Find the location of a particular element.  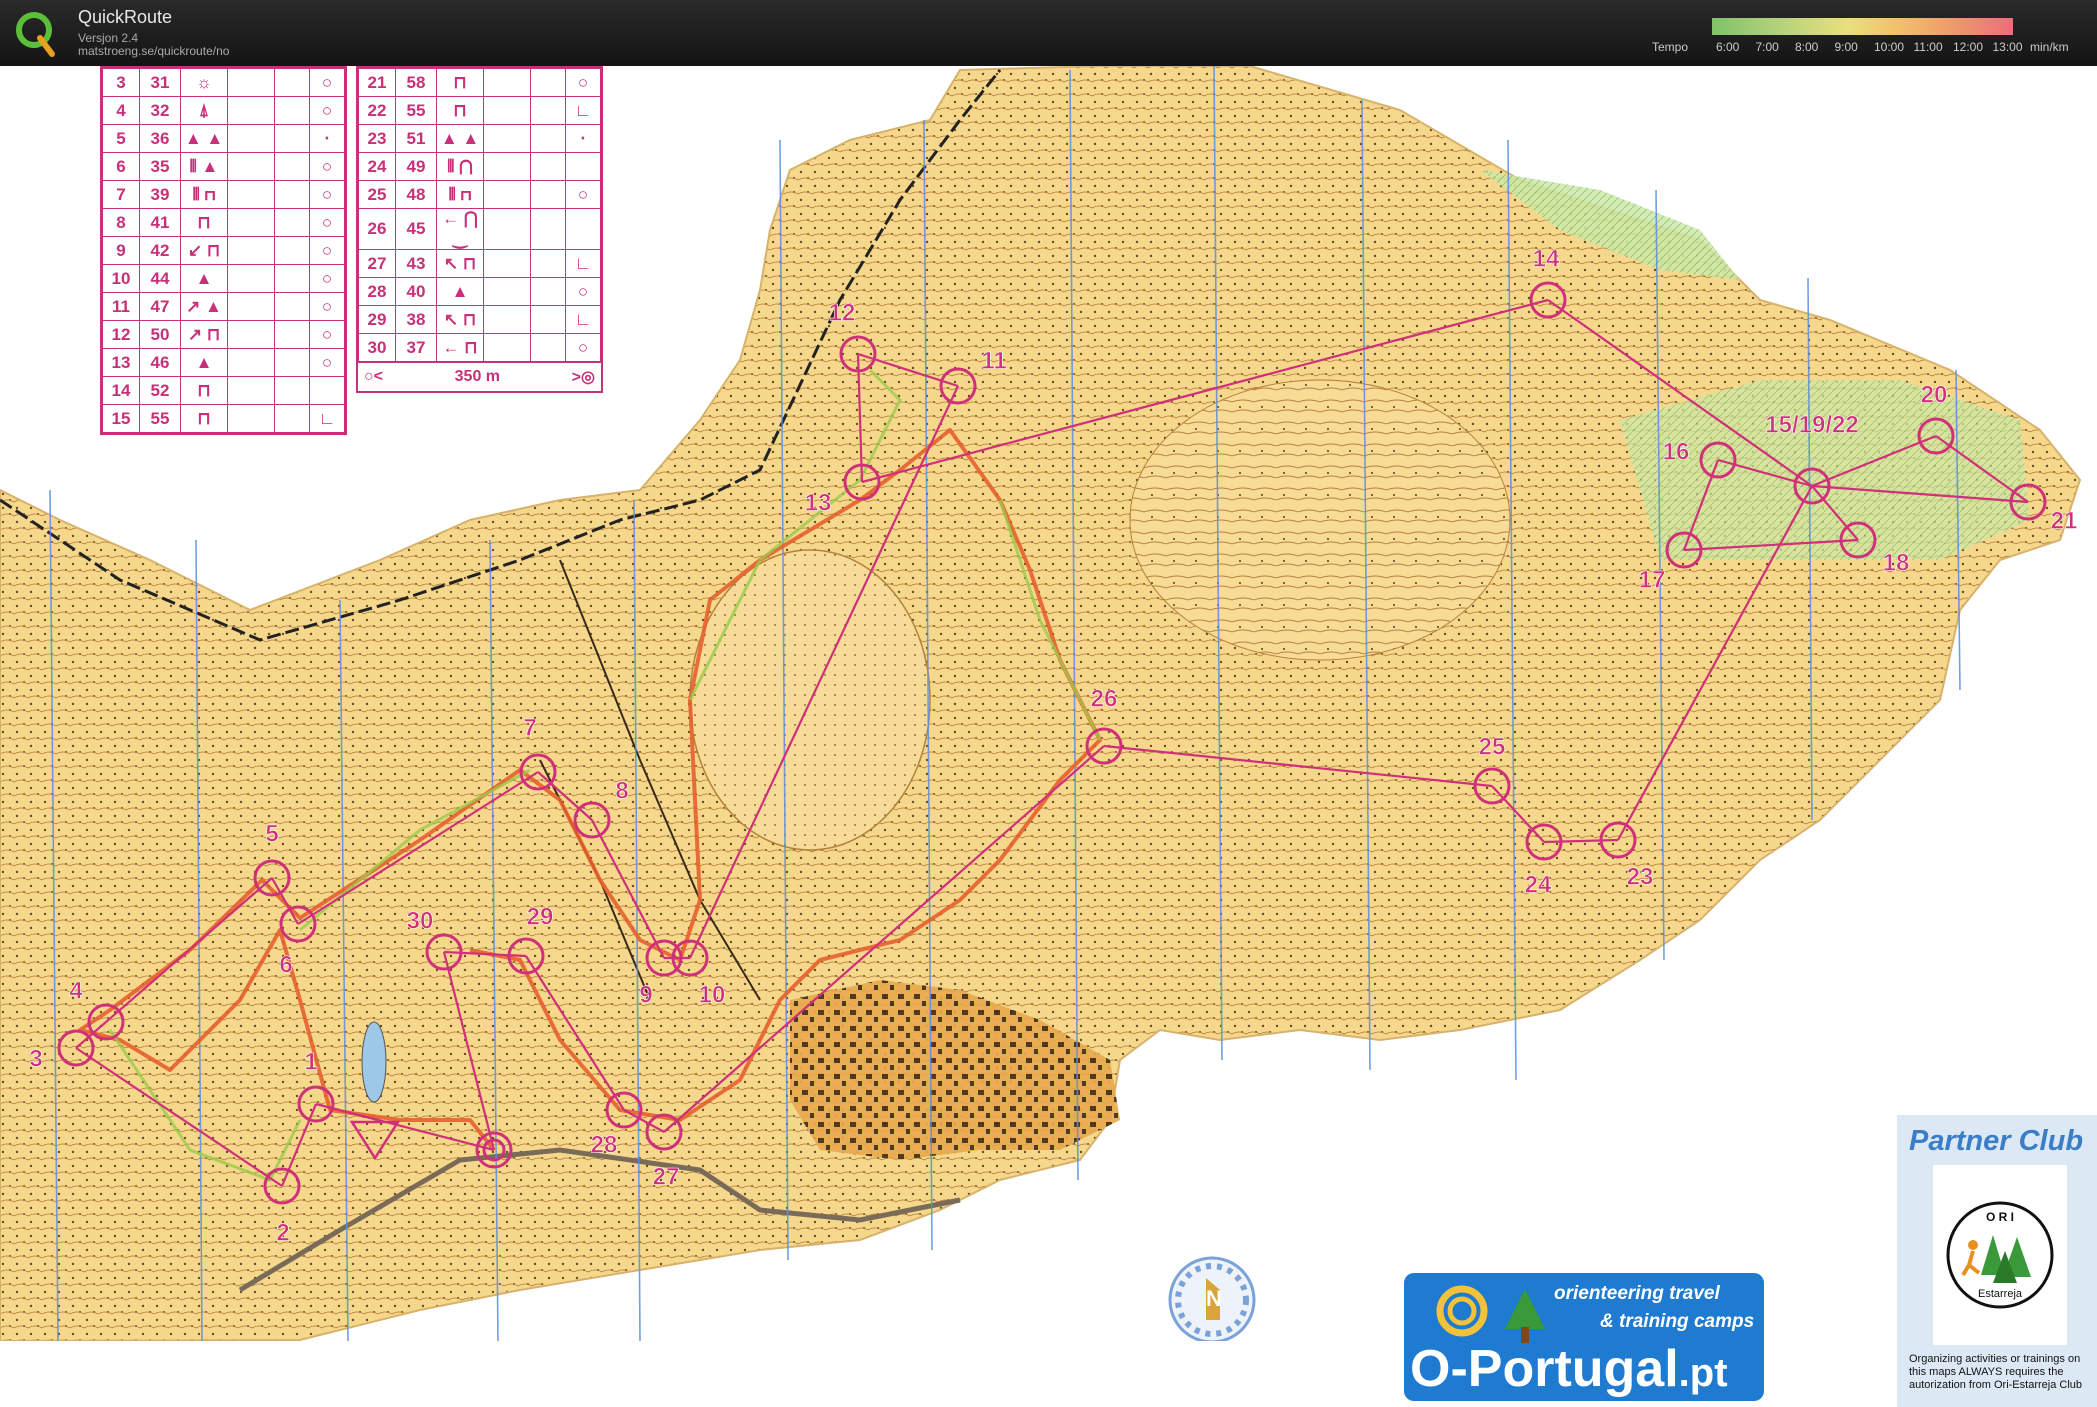

app-url-link: matstroeng.se/quickroute/no is located at coordinates (153, 51).